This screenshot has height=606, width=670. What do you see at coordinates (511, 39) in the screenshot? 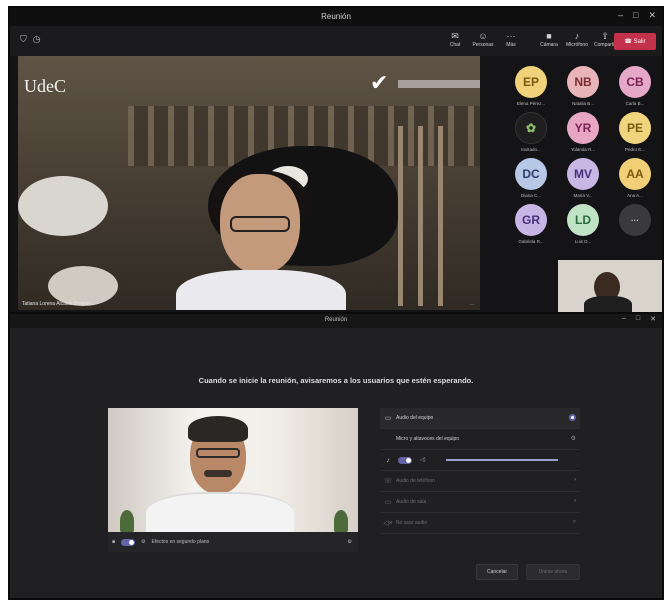
I see `more-button: ··· Más` at bounding box center [511, 39].